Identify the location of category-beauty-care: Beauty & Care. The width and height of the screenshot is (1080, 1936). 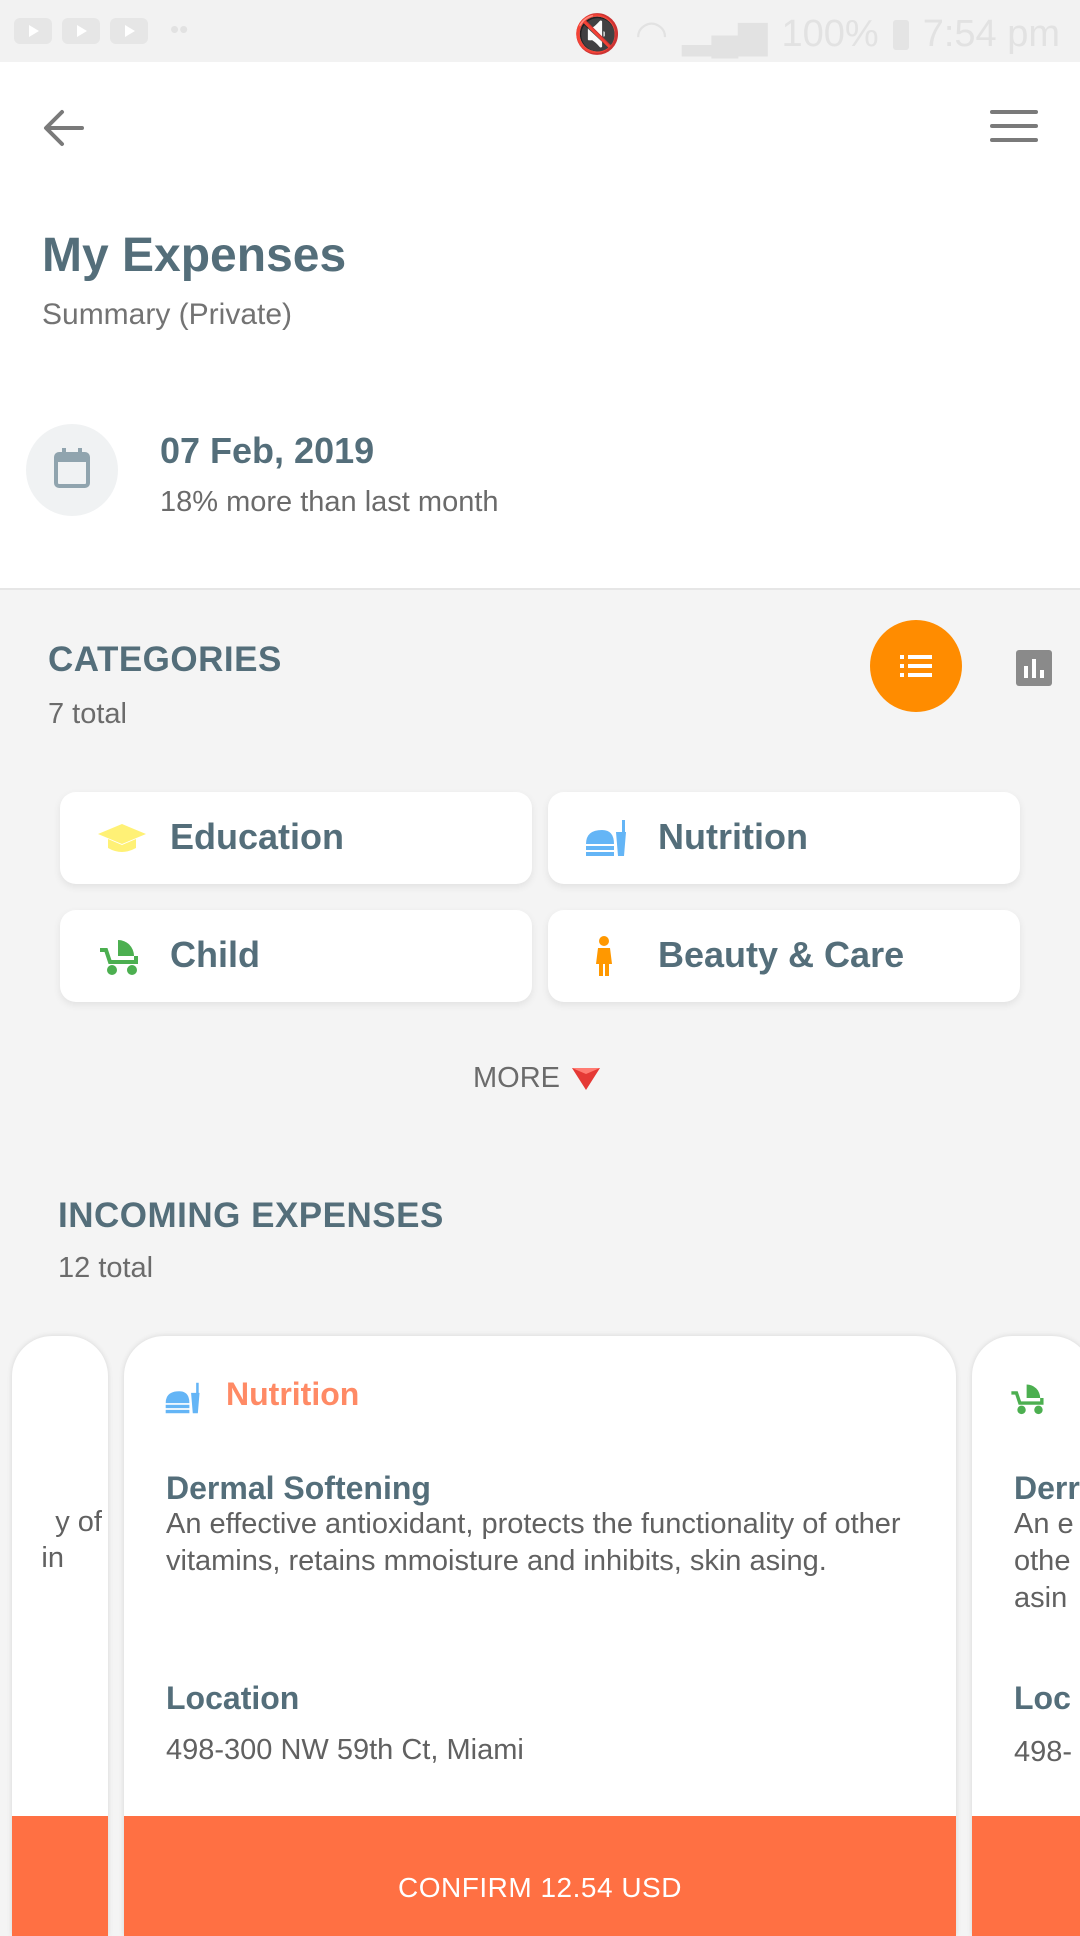
(784, 956).